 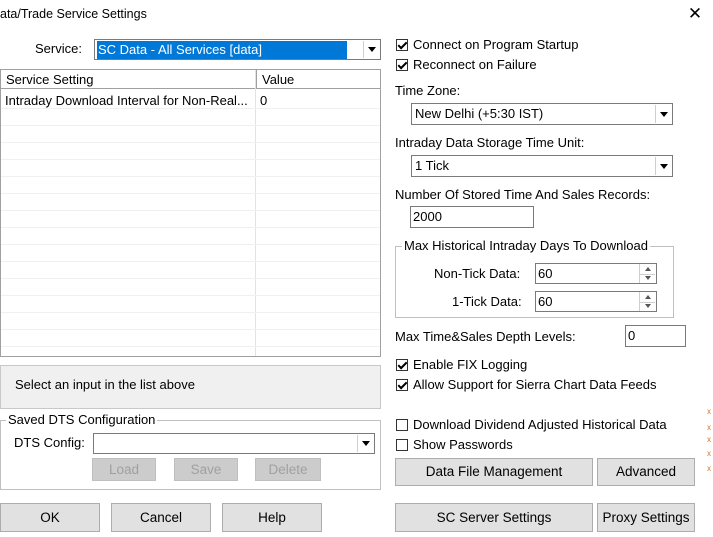 What do you see at coordinates (161, 517) in the screenshot?
I see `cancel-button: Cancel` at bounding box center [161, 517].